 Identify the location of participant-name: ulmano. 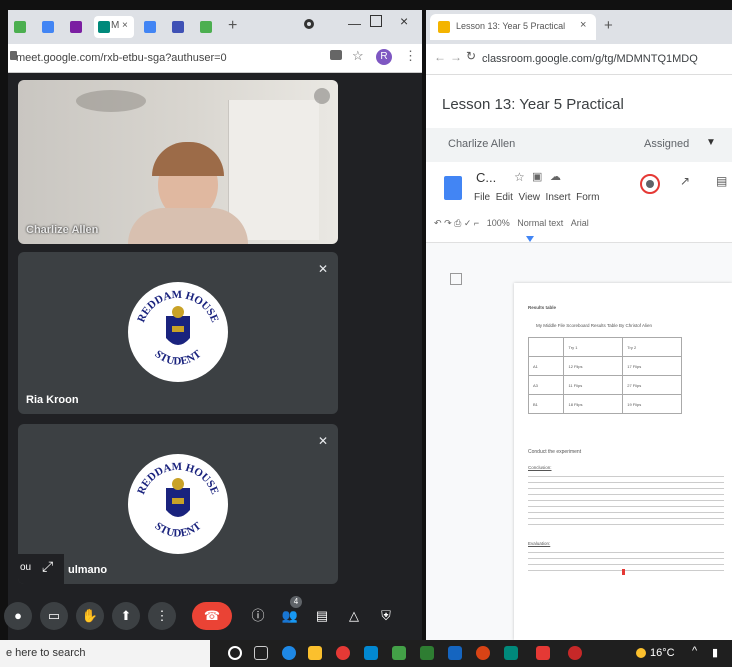
(88, 570).